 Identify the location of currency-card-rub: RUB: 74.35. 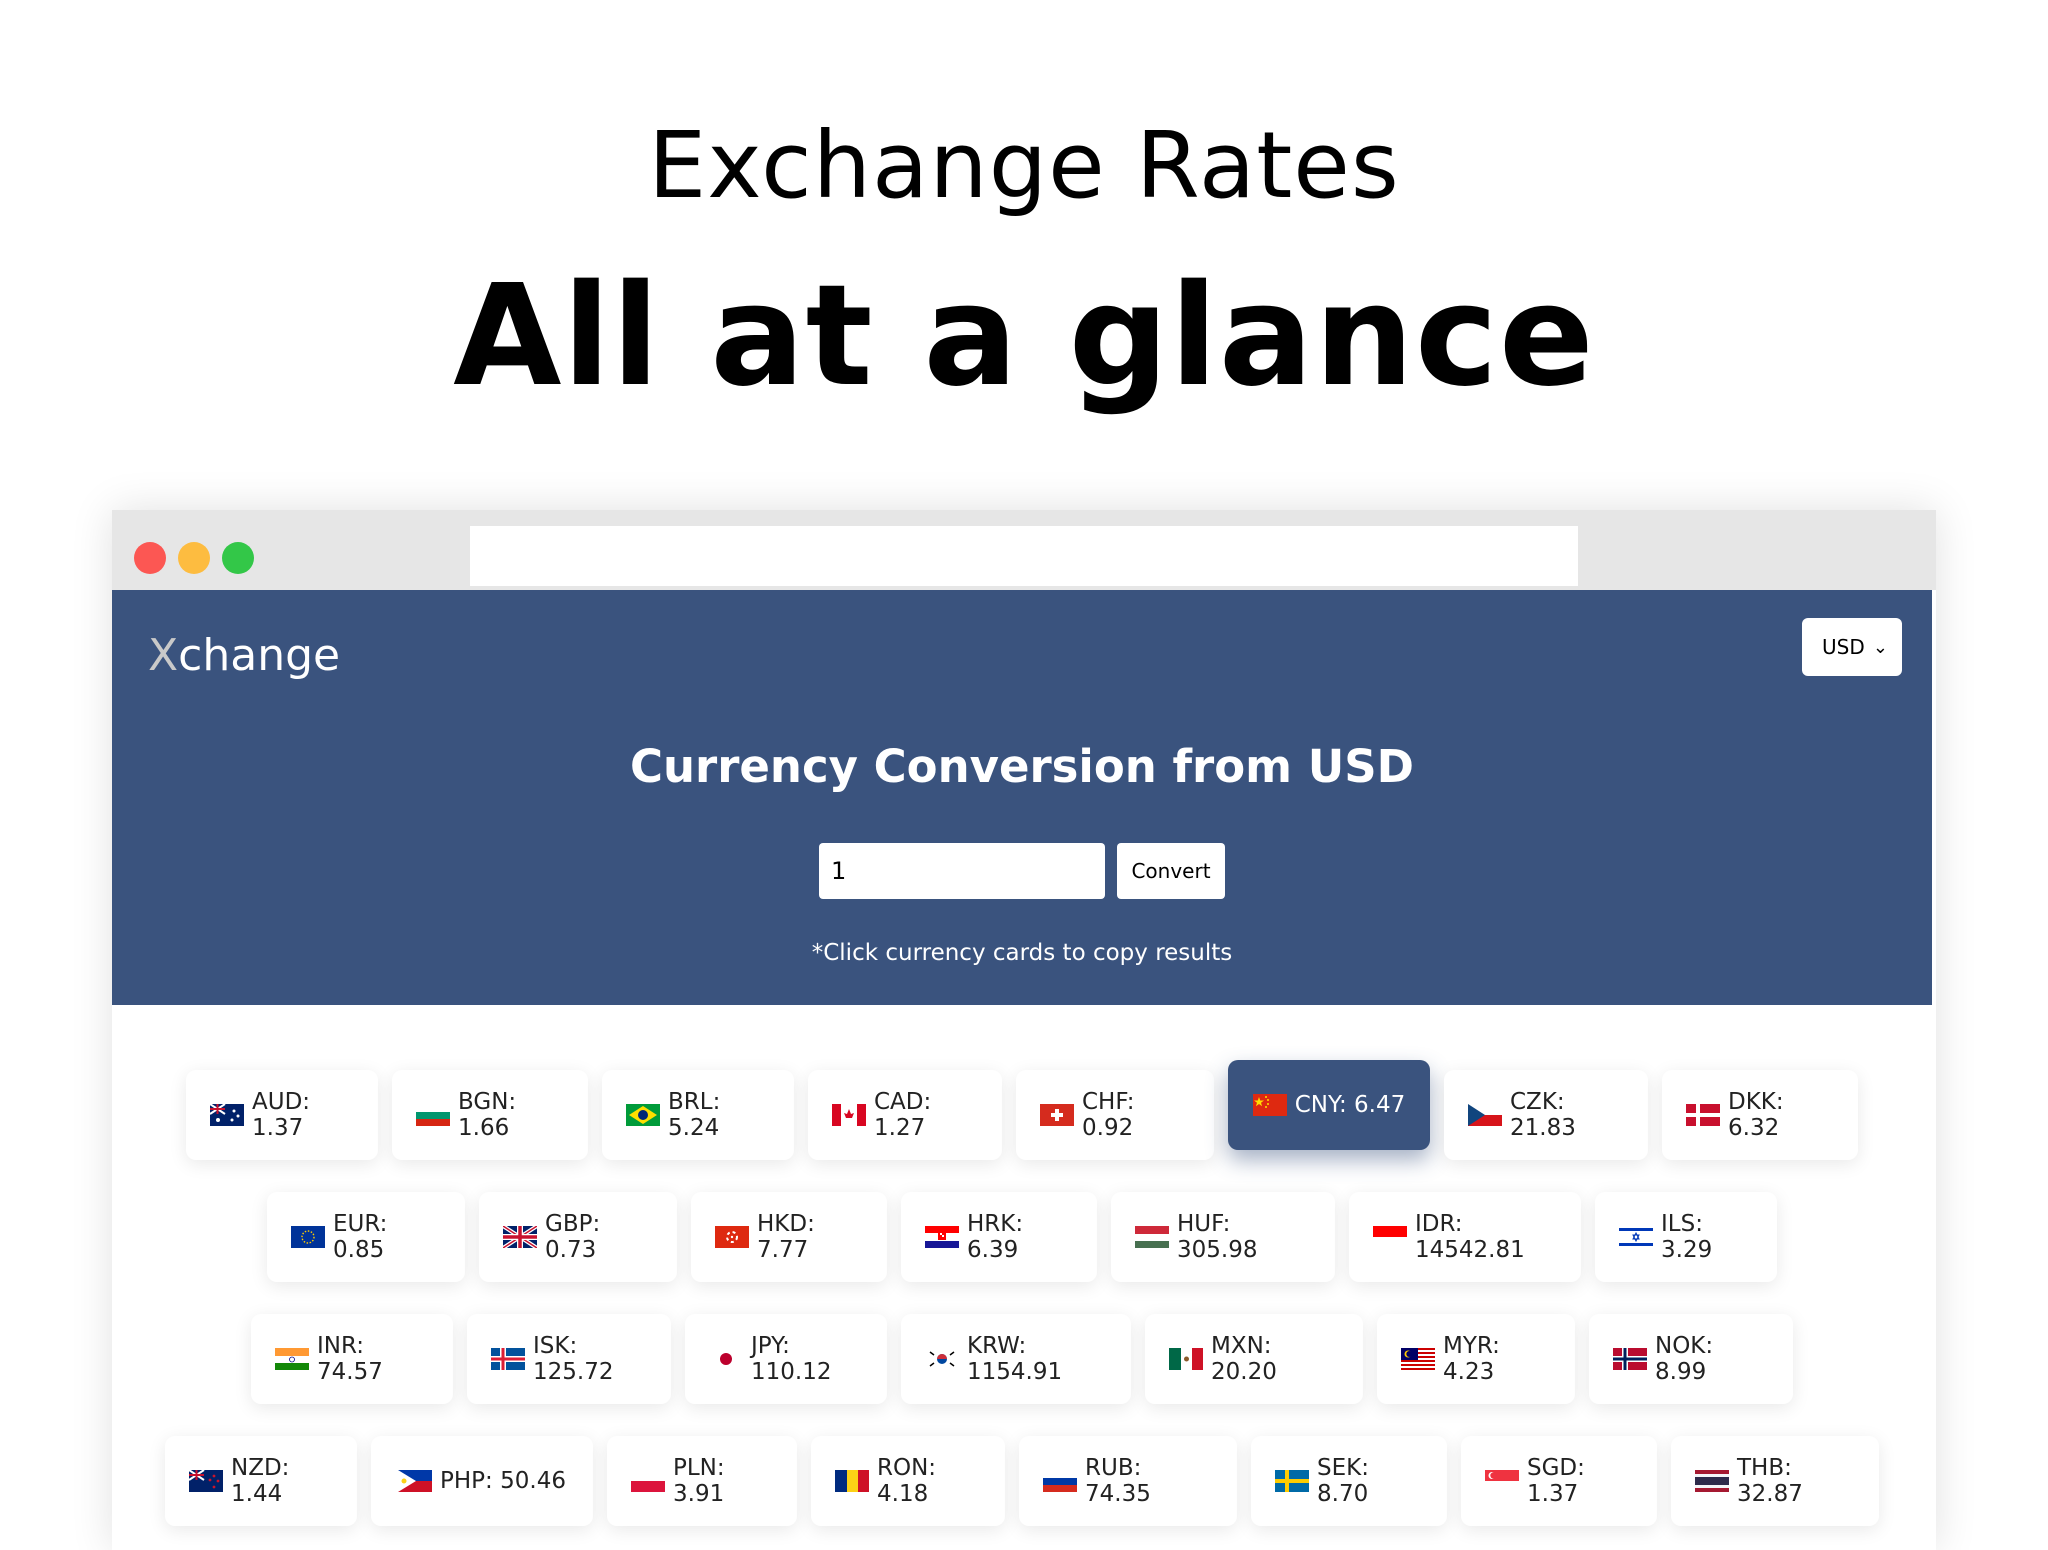
(1128, 1481).